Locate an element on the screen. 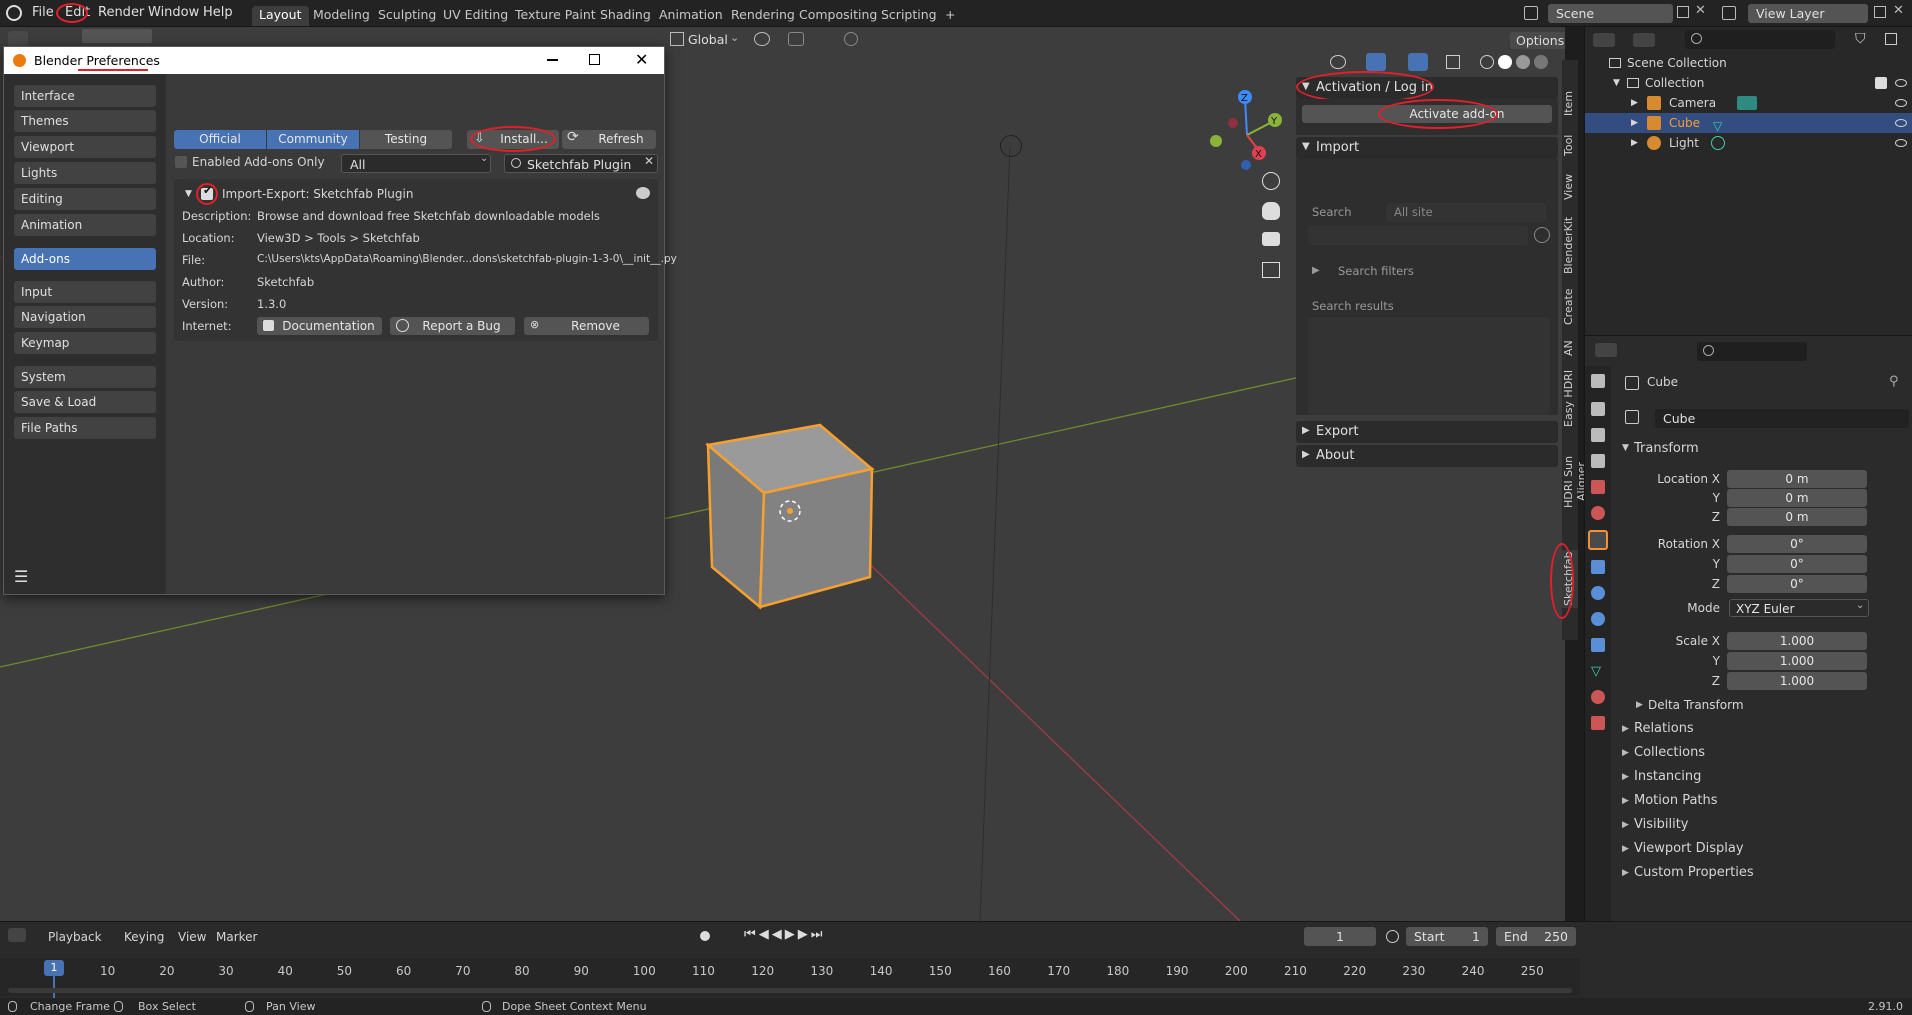 Image resolution: width=1912 pixels, height=1015 pixels. scale-y-field: 1.000 is located at coordinates (1797, 661).